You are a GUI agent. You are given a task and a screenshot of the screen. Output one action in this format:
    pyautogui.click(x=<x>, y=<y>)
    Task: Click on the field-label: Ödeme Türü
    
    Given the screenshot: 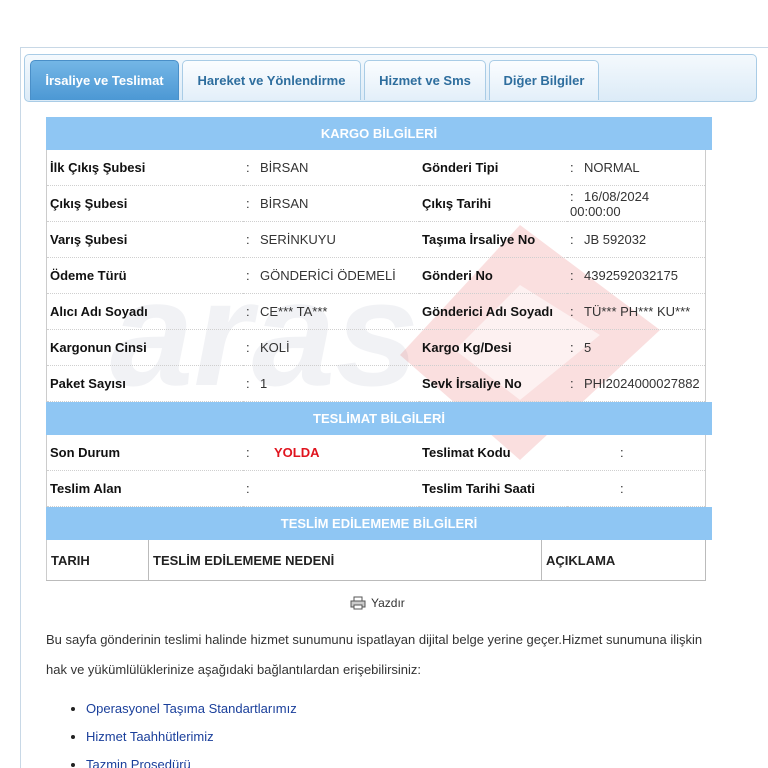 What is the action you would take?
    pyautogui.click(x=144, y=275)
    